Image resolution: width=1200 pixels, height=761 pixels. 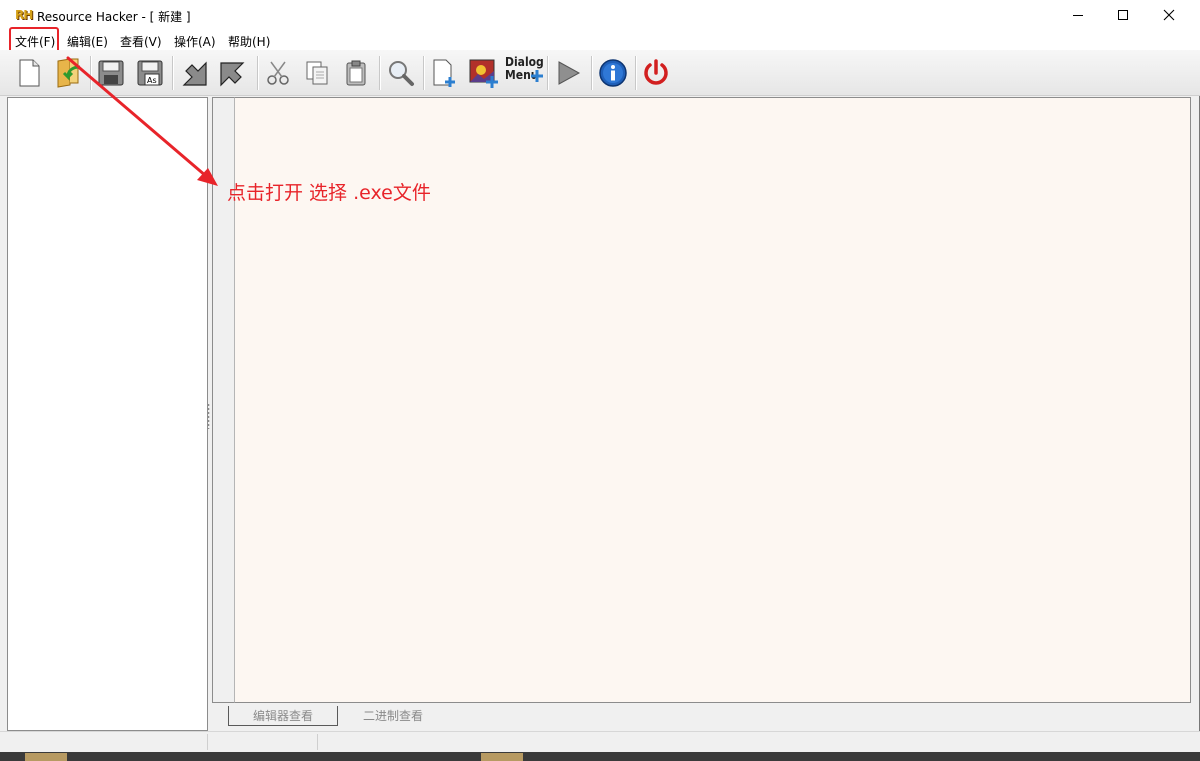 What do you see at coordinates (329, 193) in the screenshot?
I see `annotation-text: 点击打开 选择 .exe文件` at bounding box center [329, 193].